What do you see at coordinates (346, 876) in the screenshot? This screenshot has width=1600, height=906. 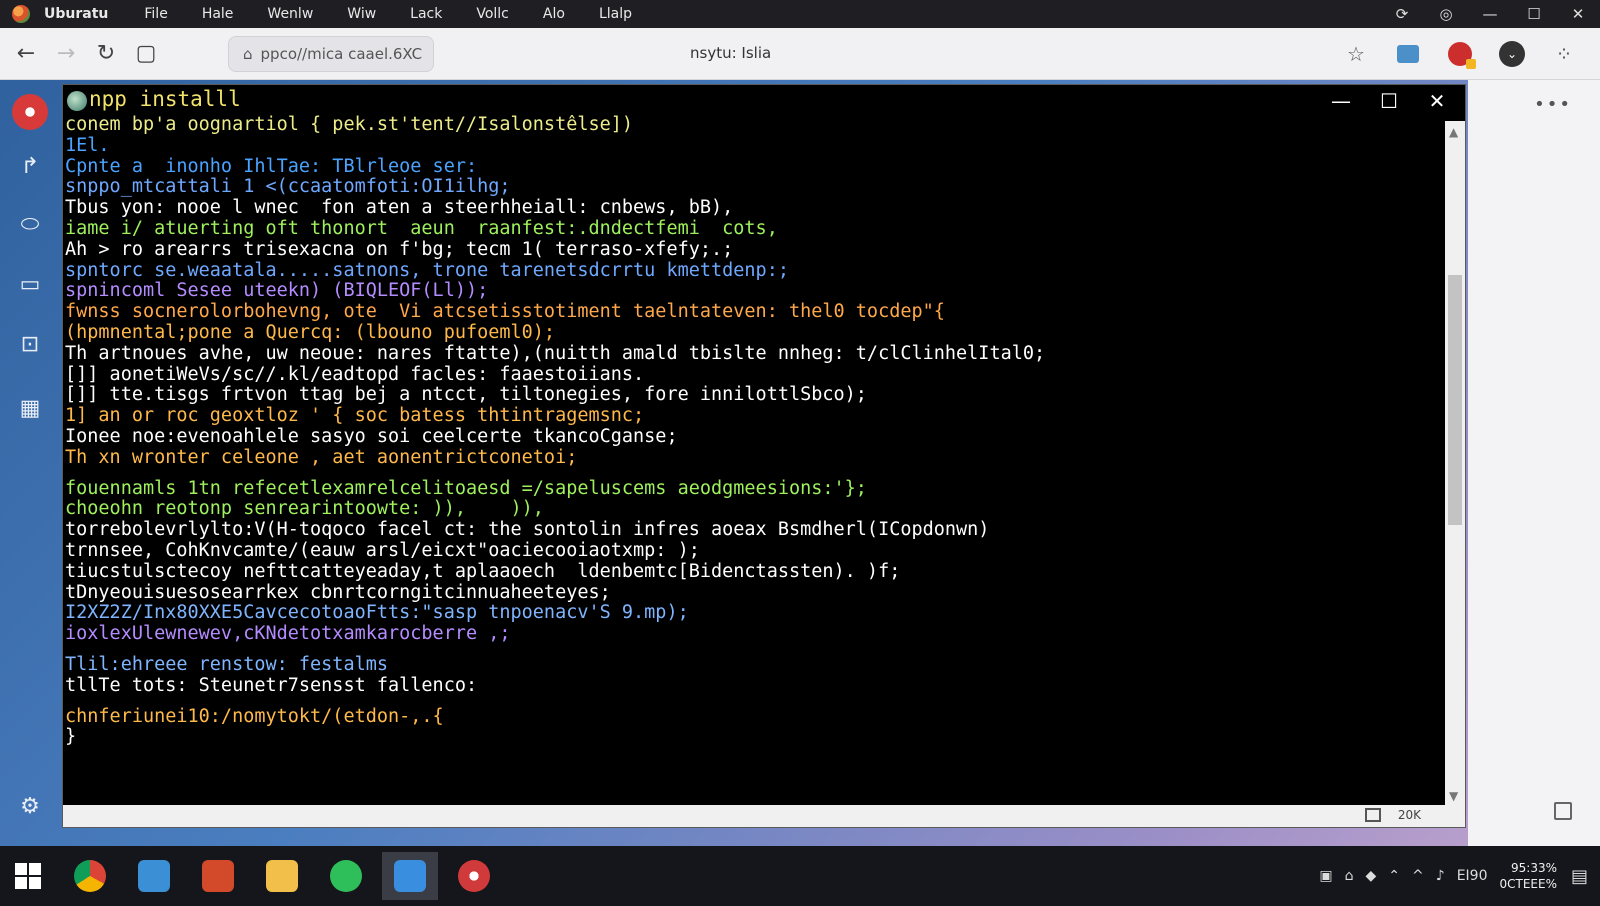 I see `spotify-icon` at bounding box center [346, 876].